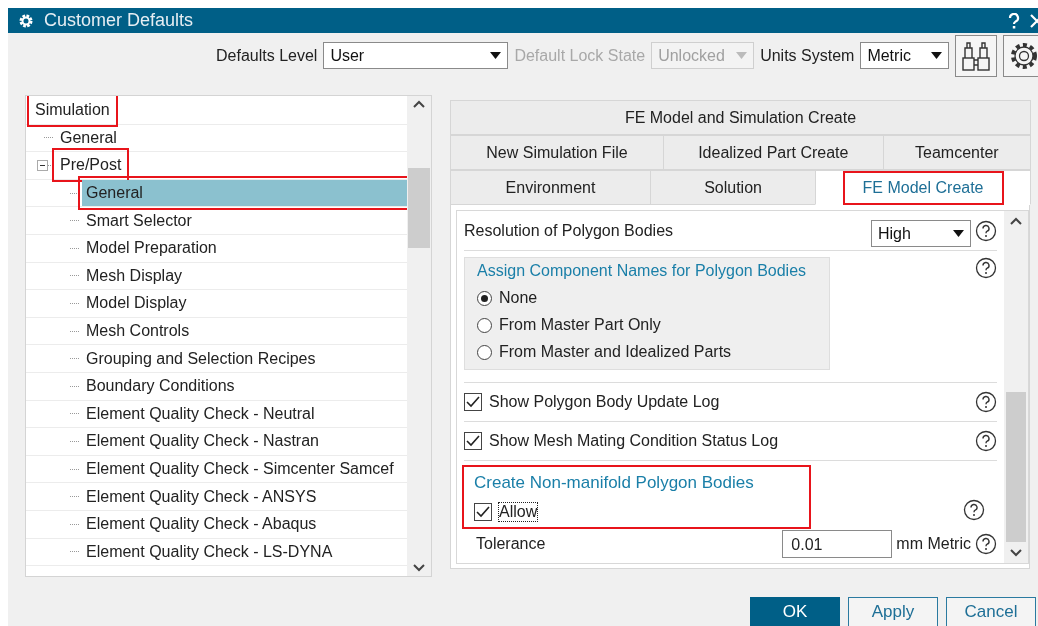  I want to click on close-icon, so click(1034, 20).